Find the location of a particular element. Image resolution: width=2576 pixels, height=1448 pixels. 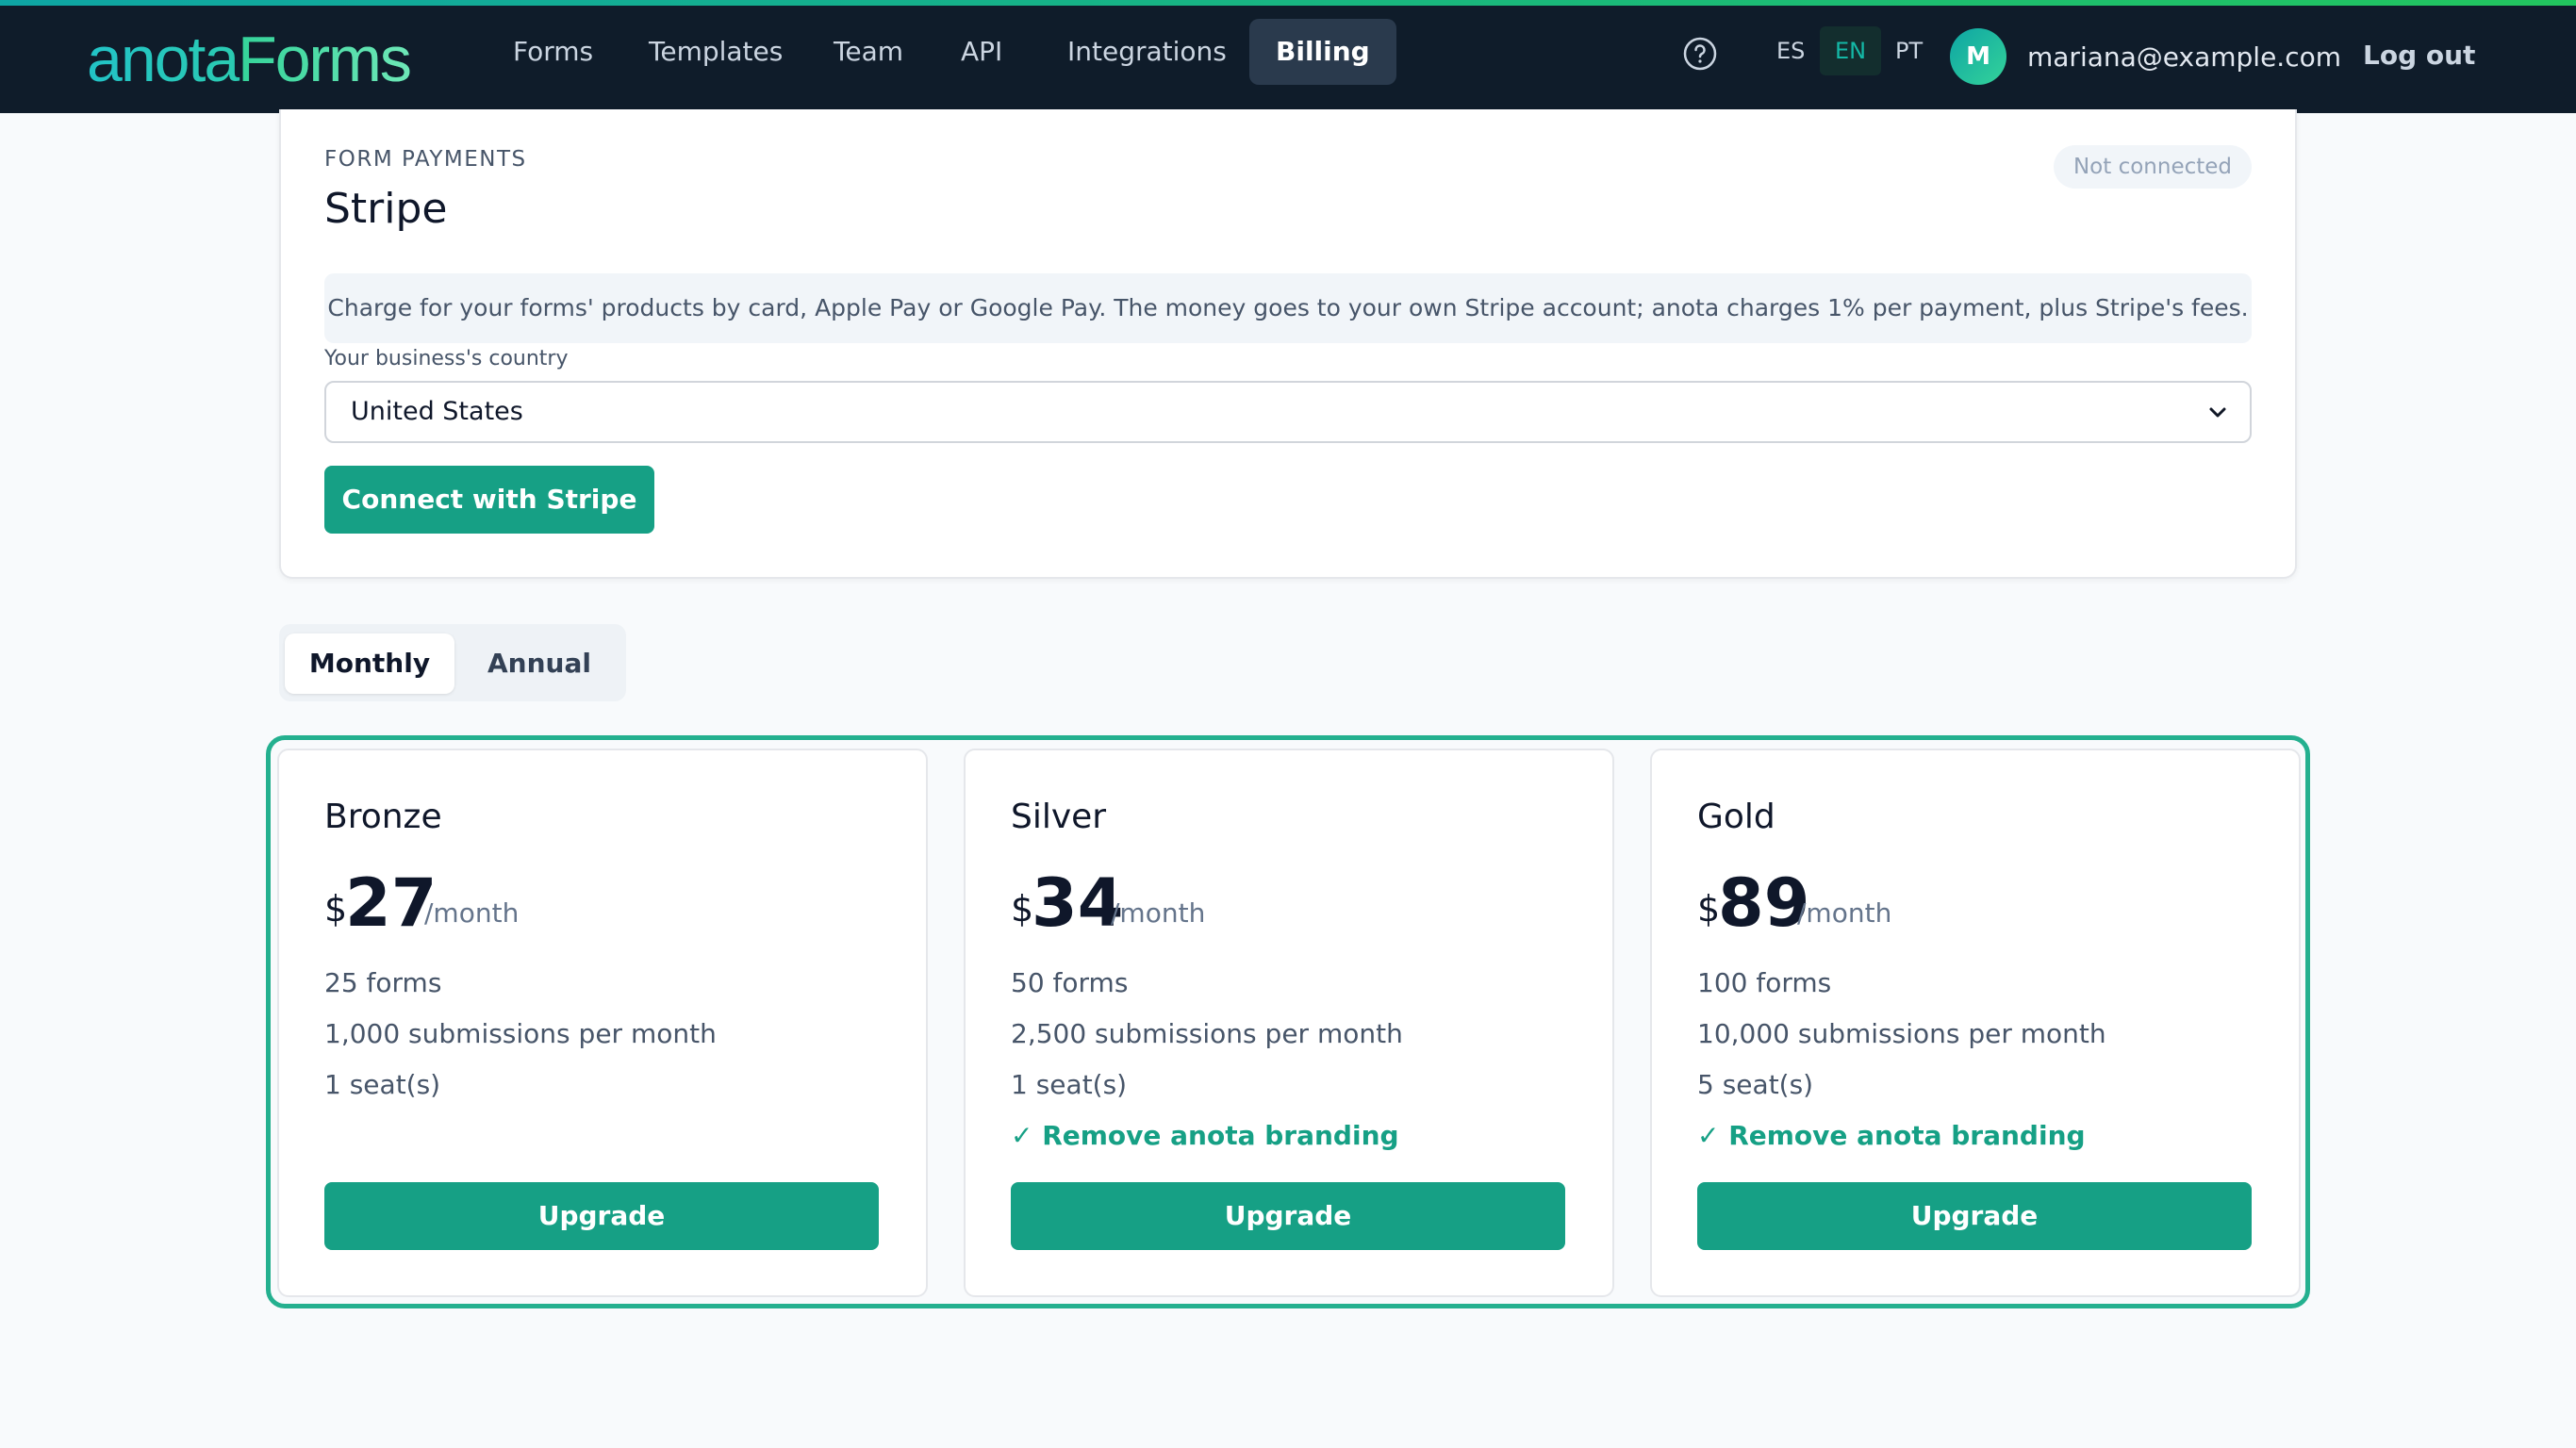

nav-team: Team is located at coordinates (868, 52).